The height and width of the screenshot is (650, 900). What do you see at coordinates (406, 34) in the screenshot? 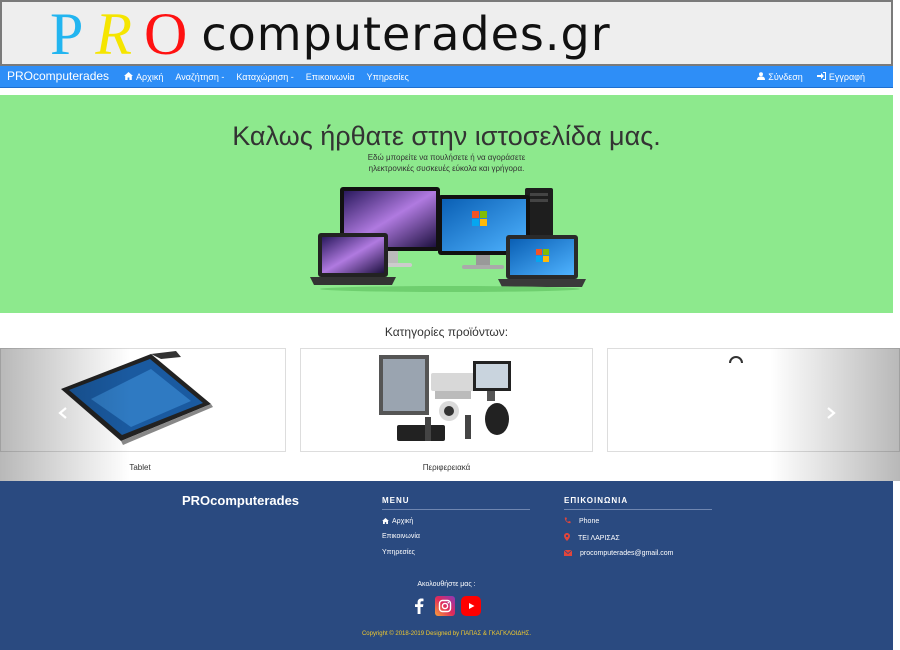
I see `logo-domain: computerades.gr` at bounding box center [406, 34].